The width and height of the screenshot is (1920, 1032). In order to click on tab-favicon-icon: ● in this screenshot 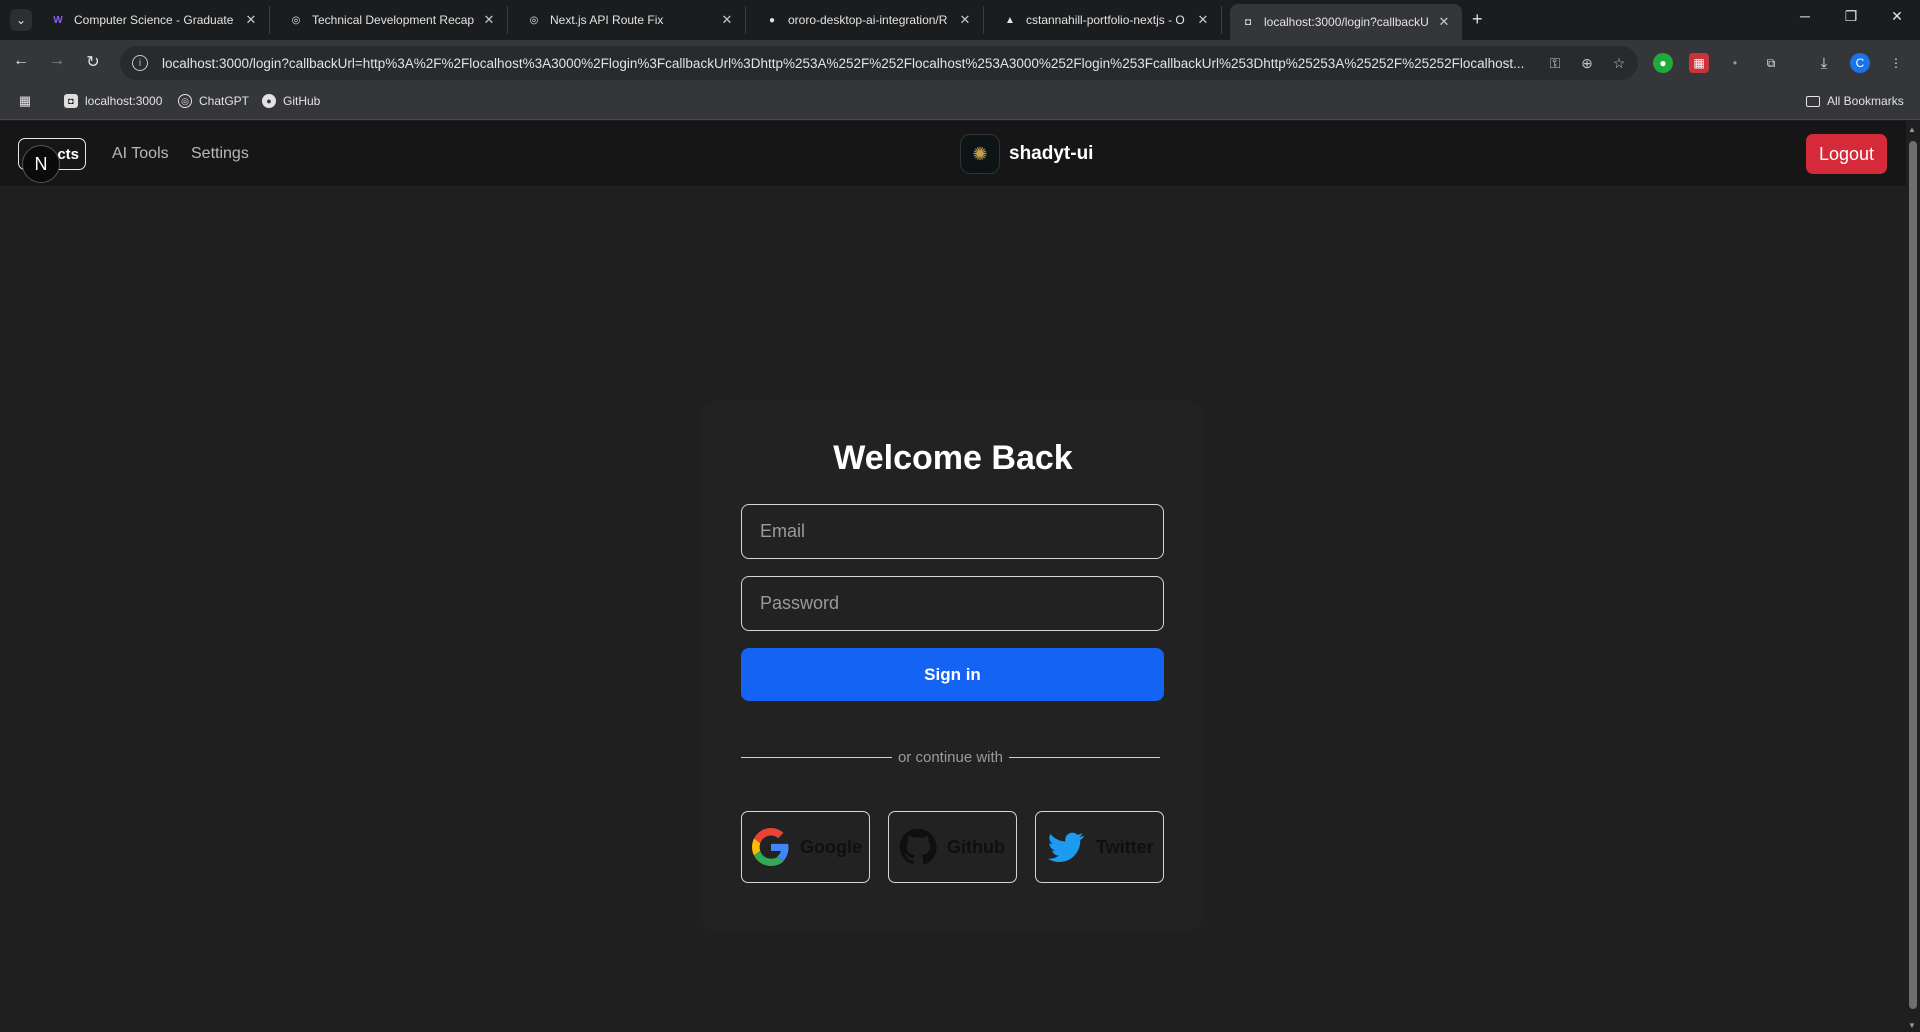, I will do `click(772, 20)`.